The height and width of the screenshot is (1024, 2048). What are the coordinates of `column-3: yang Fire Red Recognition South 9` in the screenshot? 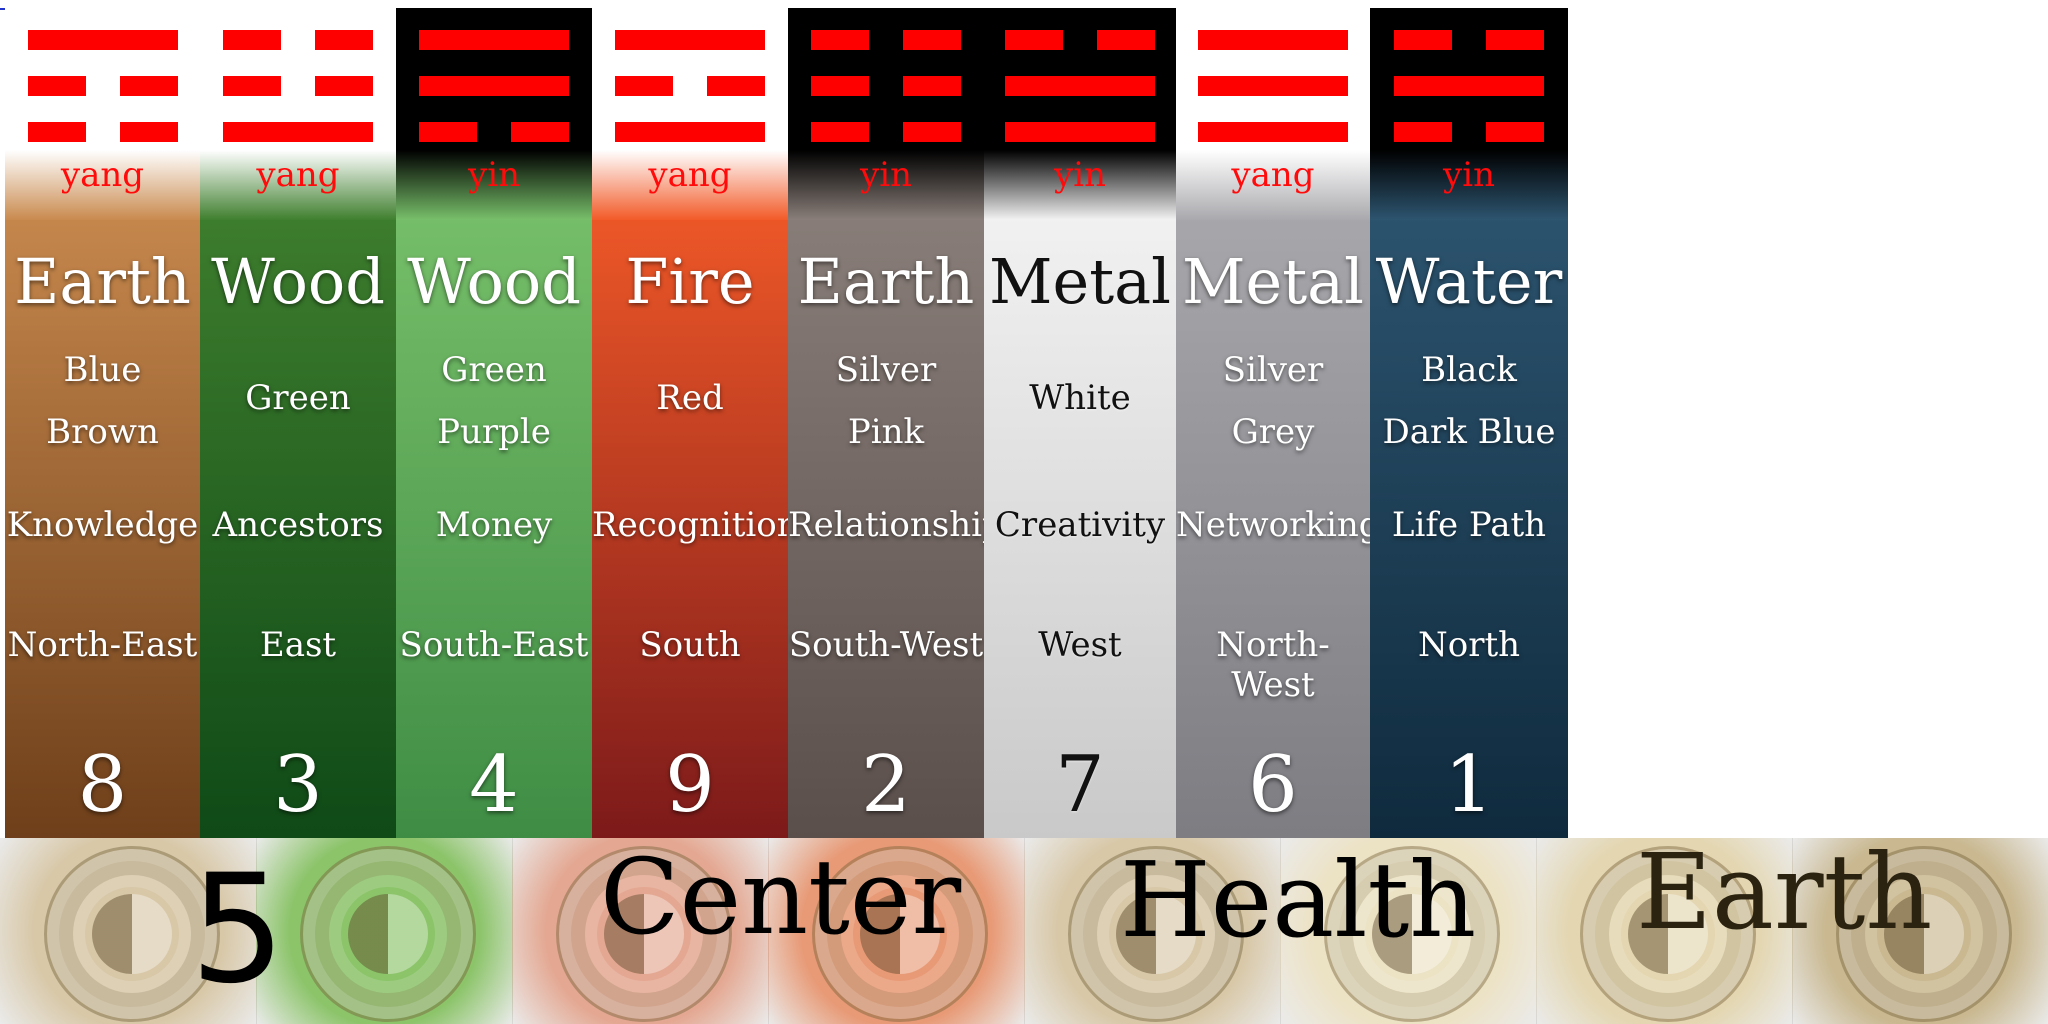 It's located at (690, 419).